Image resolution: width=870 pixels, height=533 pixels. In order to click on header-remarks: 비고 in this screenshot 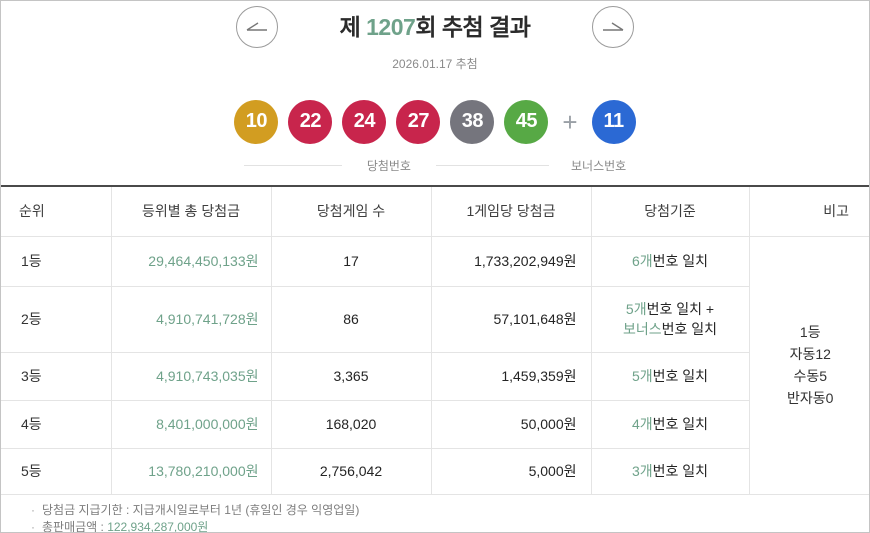, I will do `click(809, 211)`.